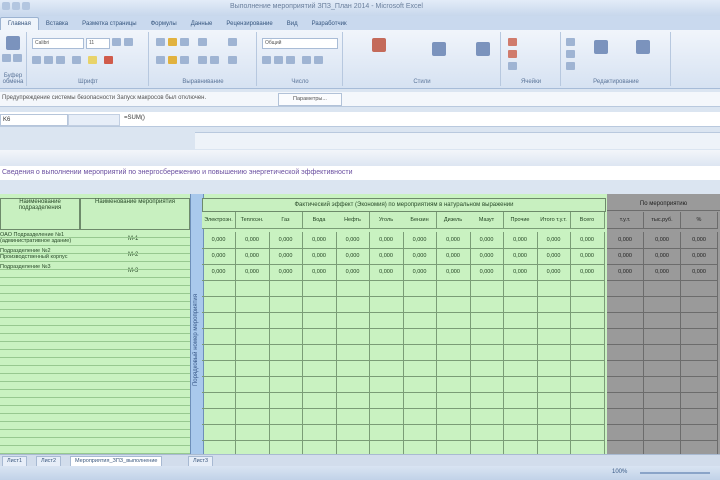 The width and height of the screenshot is (720, 480). I want to click on sort-filter-icon, so click(601, 47).